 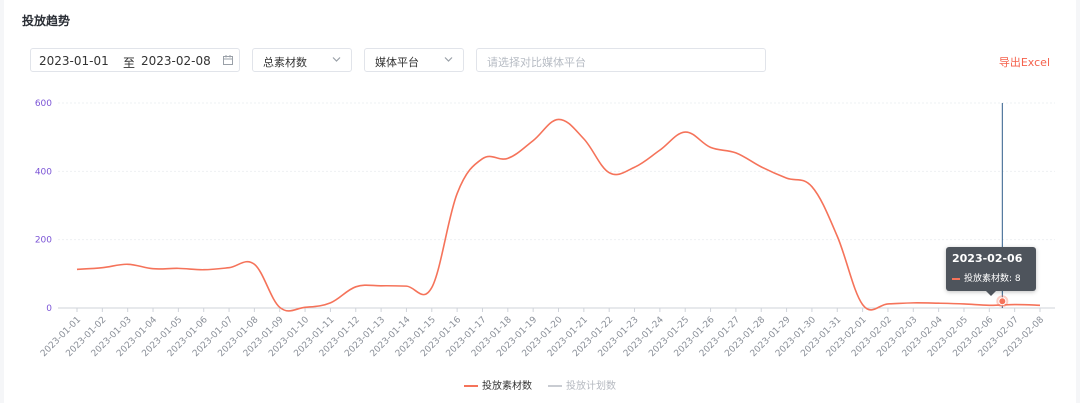 I want to click on tooltip-row: 投放素材数: 8, so click(x=986, y=277).